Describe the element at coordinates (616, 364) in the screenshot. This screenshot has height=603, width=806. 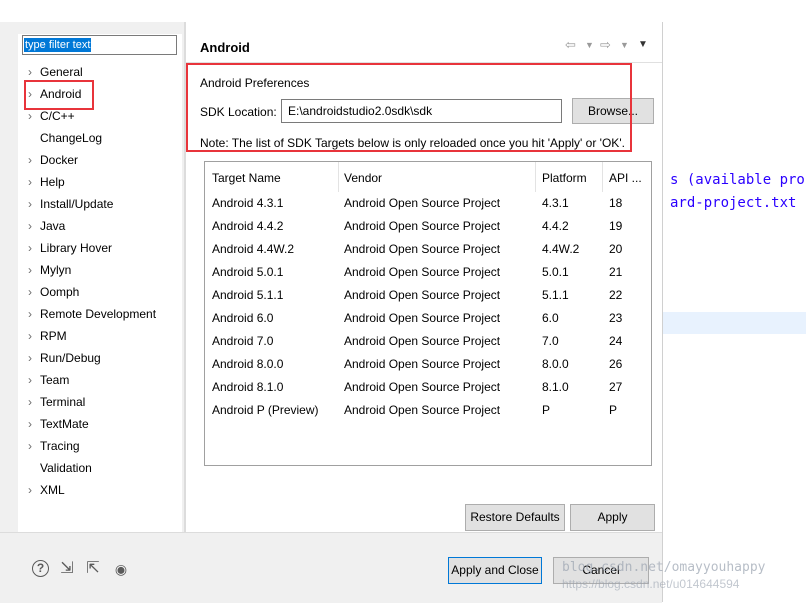
I see `table-cell: 26` at that location.